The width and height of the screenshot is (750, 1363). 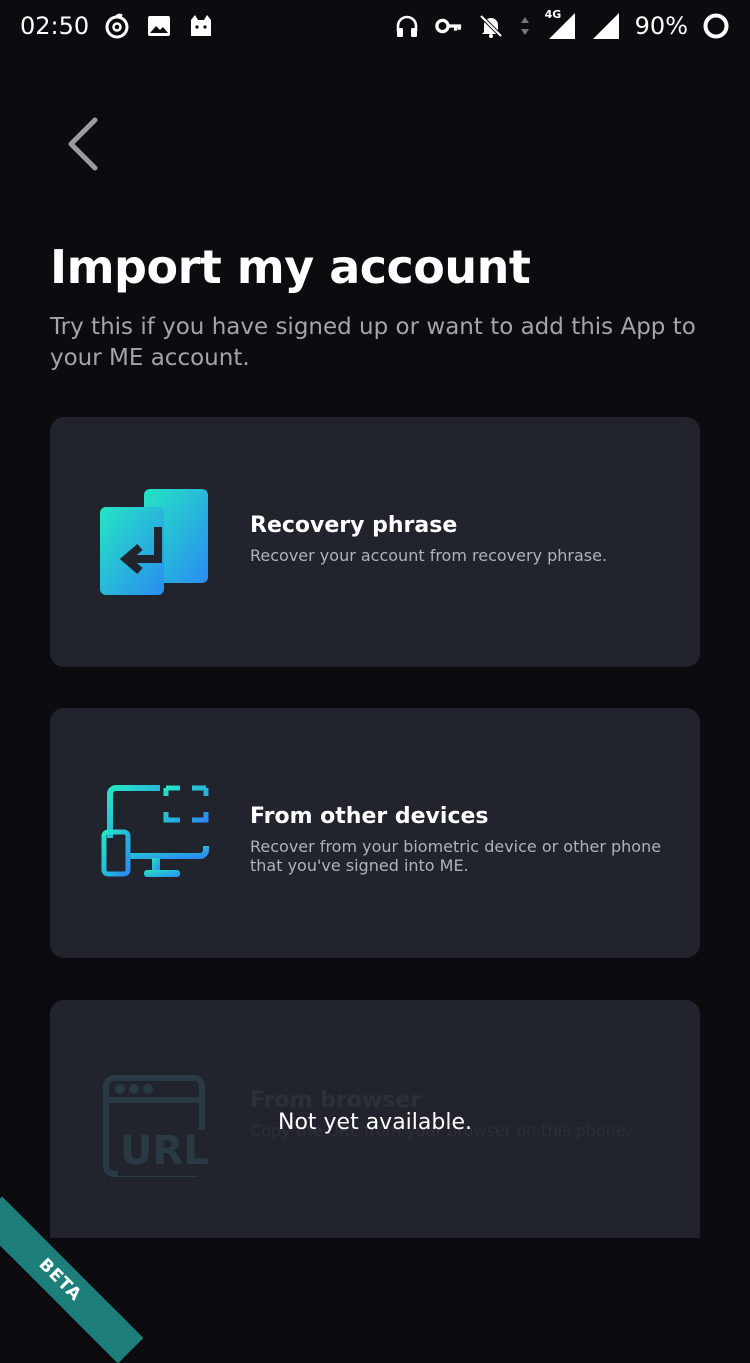 I want to click on cat-icon, so click(x=201, y=26).